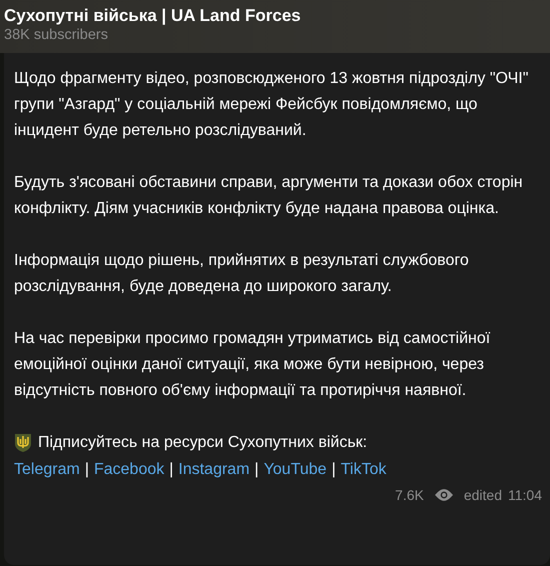 This screenshot has height=566, width=550. What do you see at coordinates (23, 443) in the screenshot?
I see `trident-emblem-icon` at bounding box center [23, 443].